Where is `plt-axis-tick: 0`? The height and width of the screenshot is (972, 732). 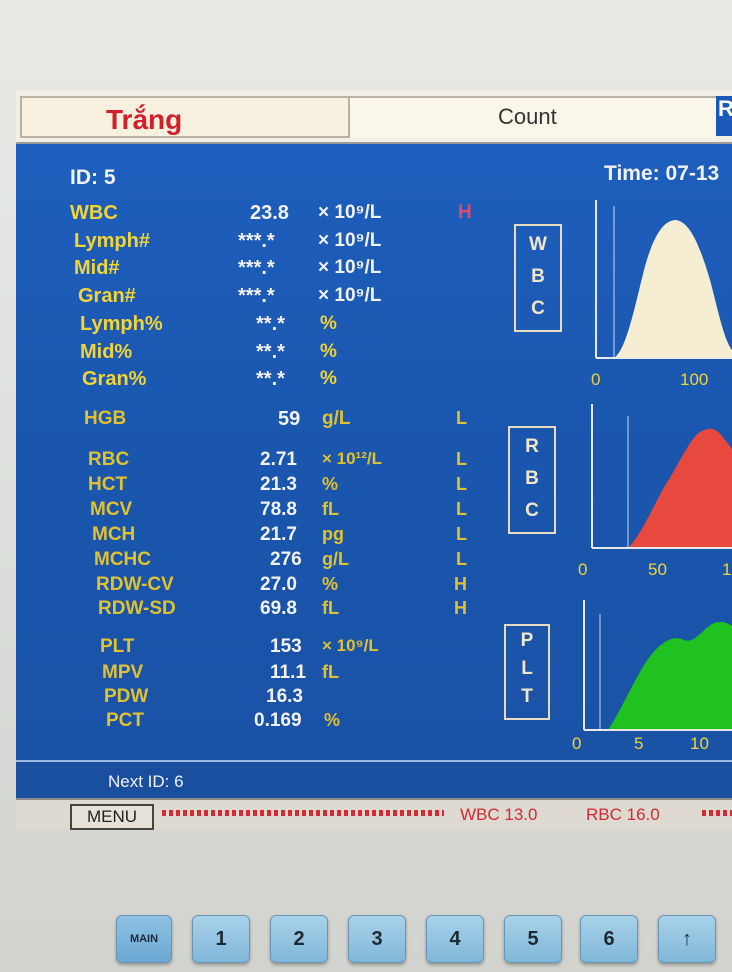
plt-axis-tick: 0 is located at coordinates (577, 743).